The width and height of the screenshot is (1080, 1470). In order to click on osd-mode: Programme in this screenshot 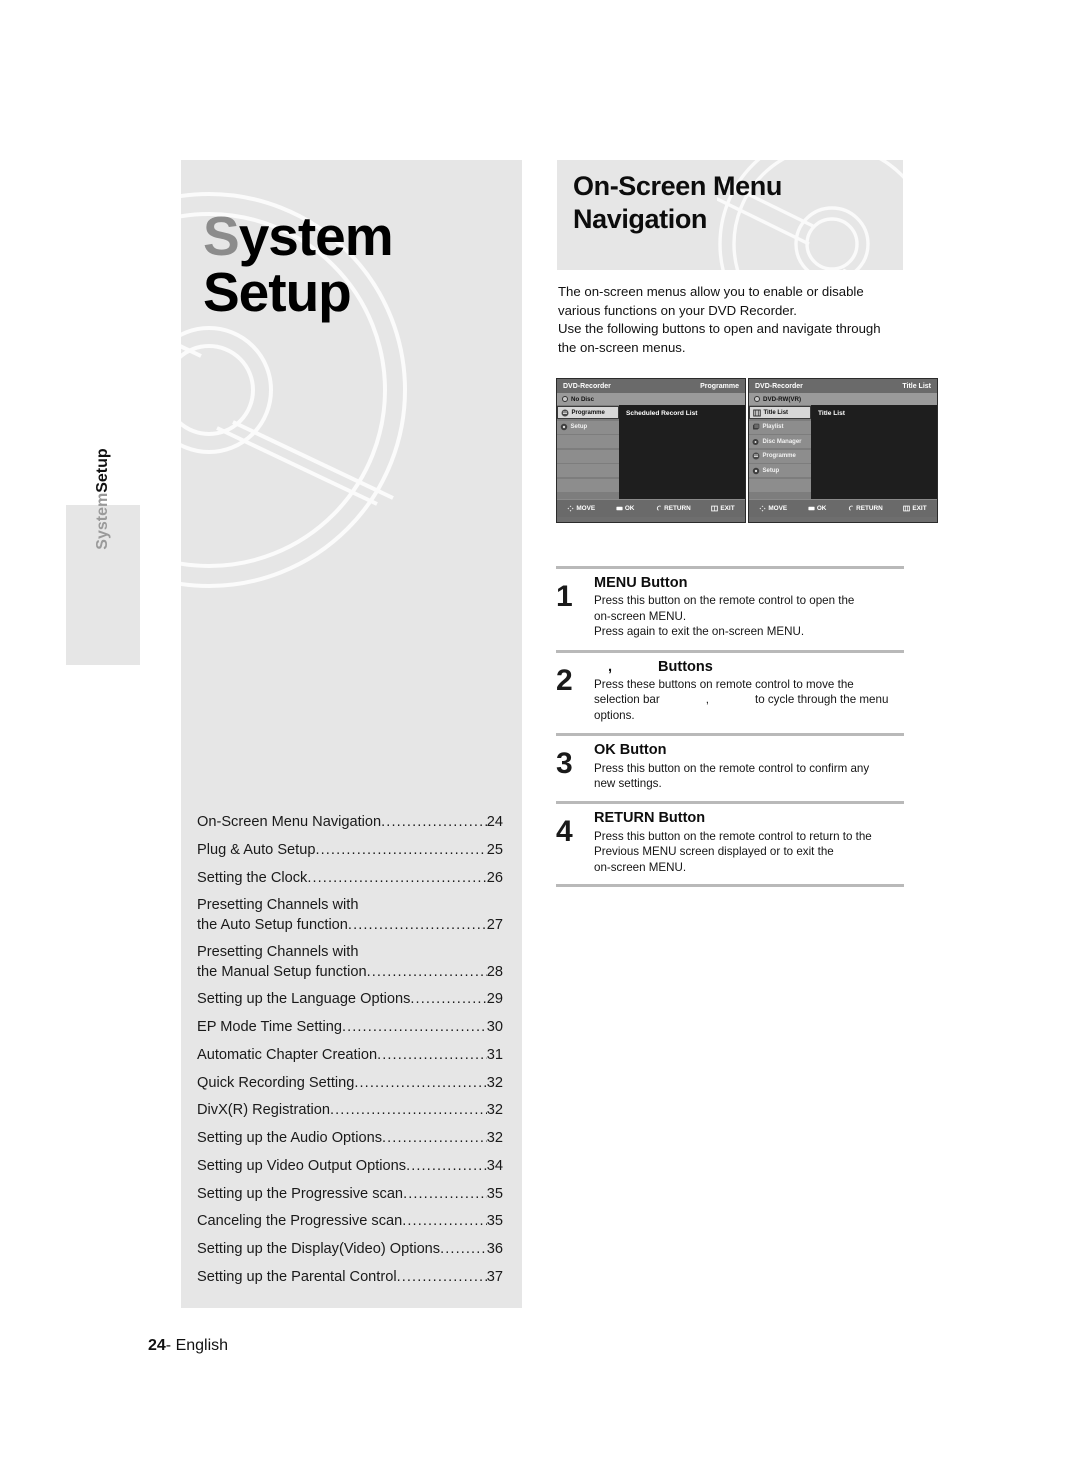, I will do `click(719, 386)`.